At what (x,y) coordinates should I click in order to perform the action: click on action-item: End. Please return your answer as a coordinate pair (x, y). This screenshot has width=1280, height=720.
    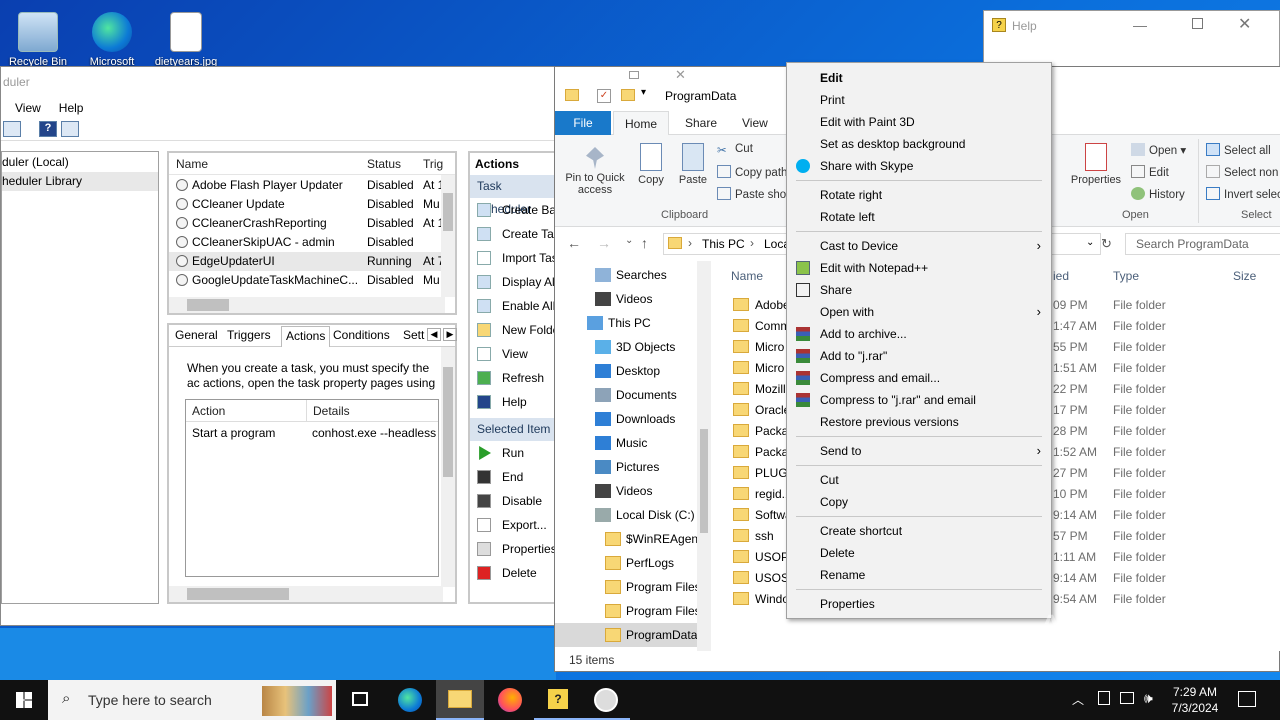
    Looking at the image, I should click on (512, 477).